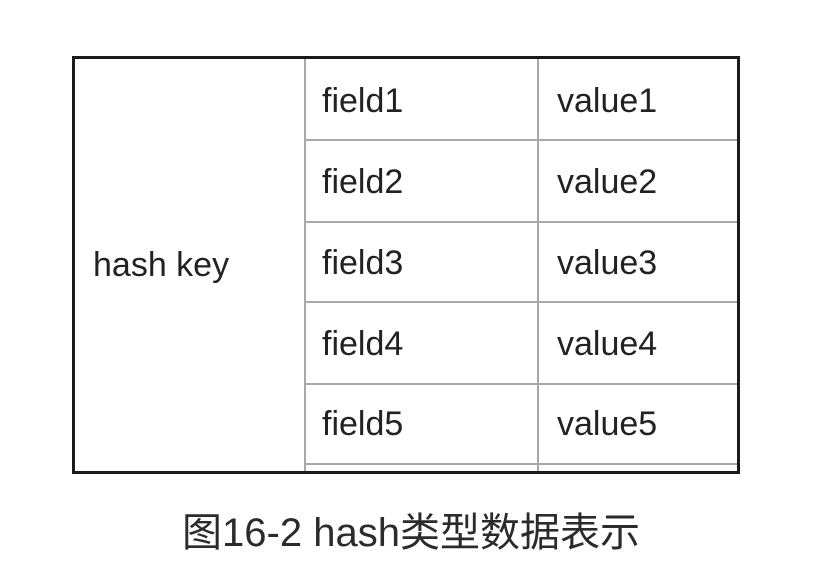  Describe the element at coordinates (538, 266) in the screenshot. I see `field-value-divider` at that location.